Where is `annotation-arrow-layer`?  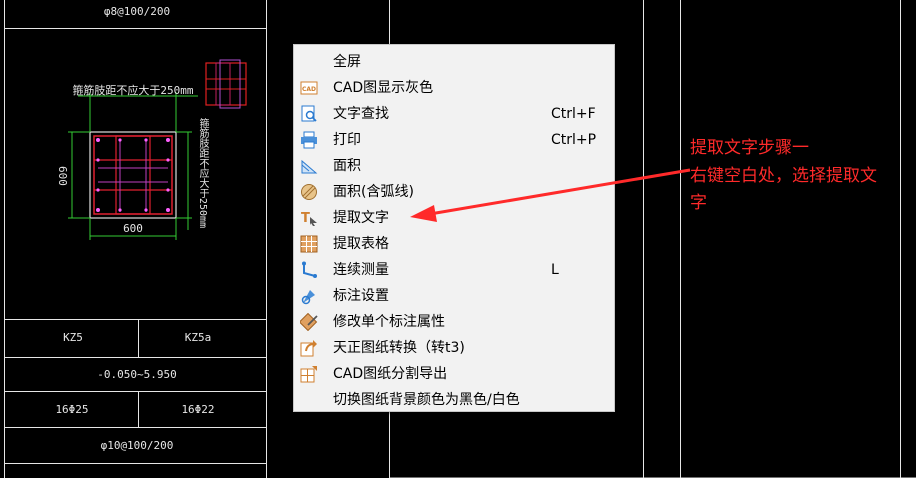 annotation-arrow-layer is located at coordinates (550, 195).